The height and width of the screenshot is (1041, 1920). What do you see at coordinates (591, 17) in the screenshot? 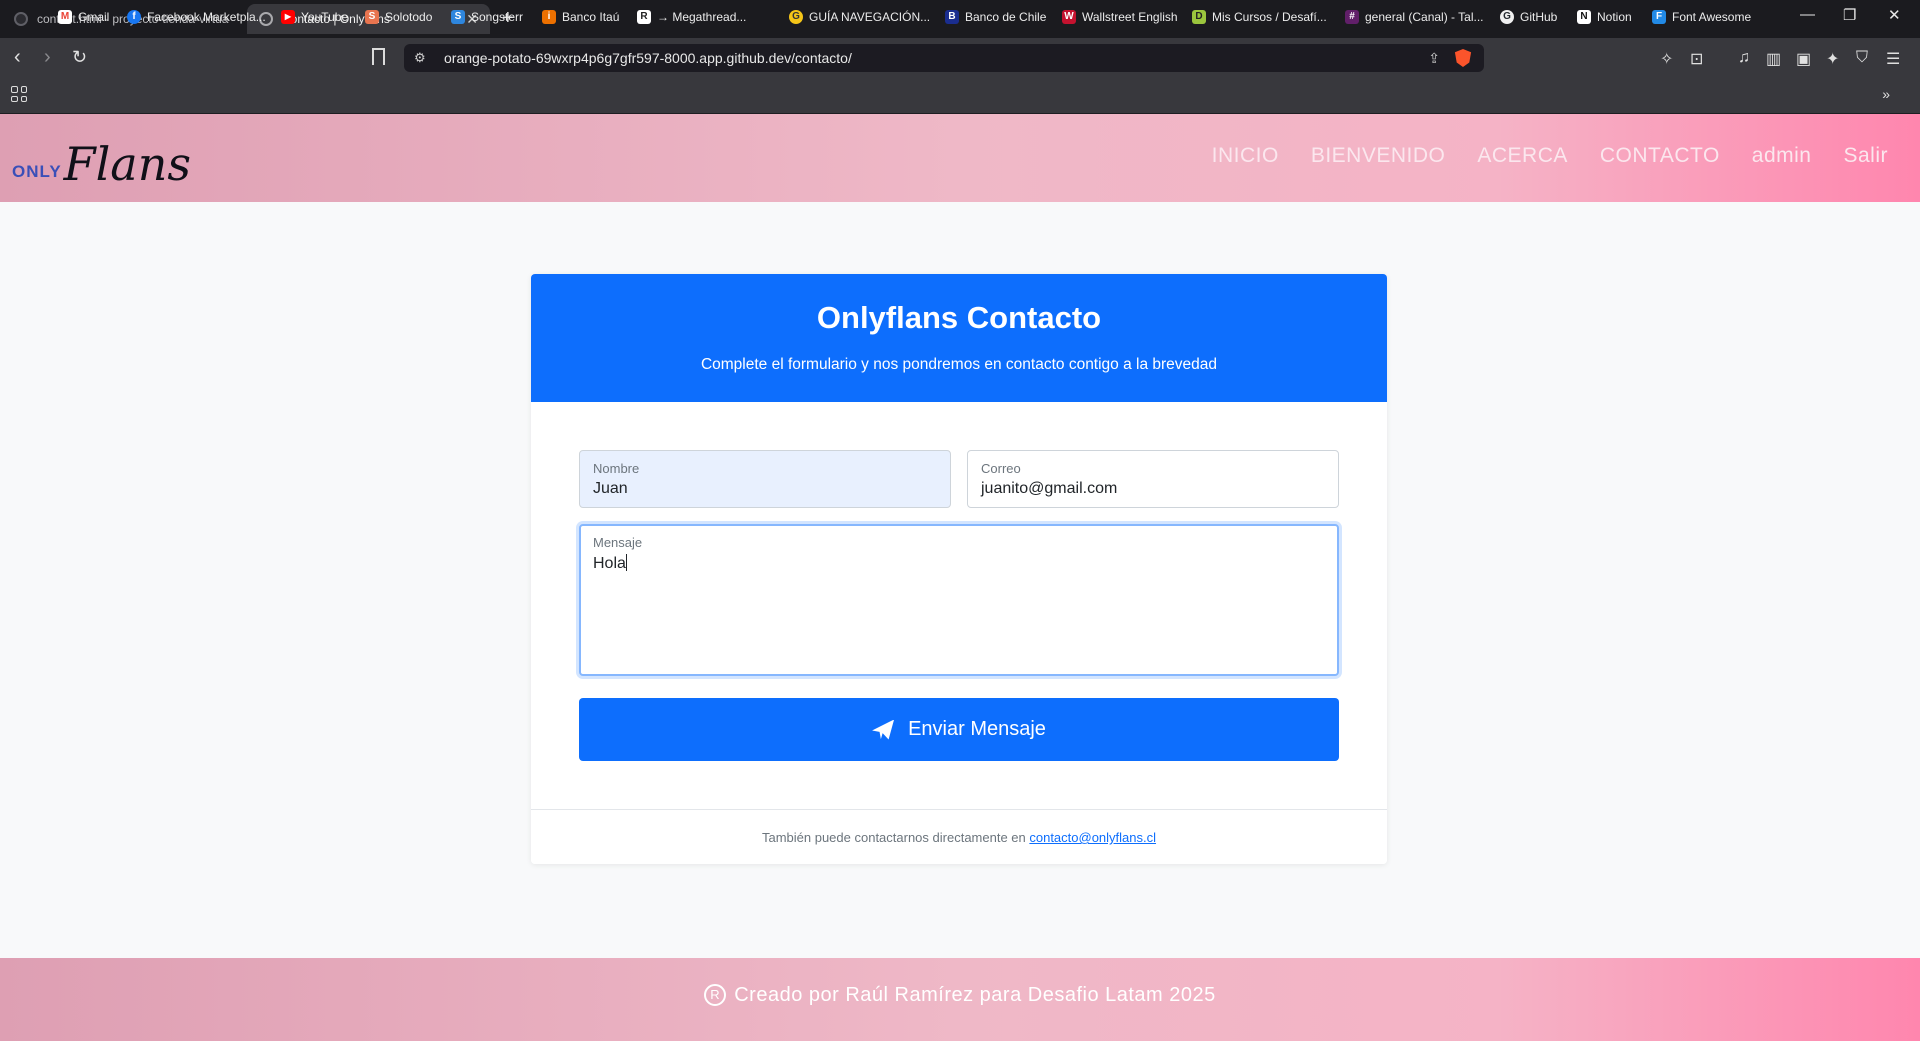
I see `bookmark-label: Banco Itaú` at bounding box center [591, 17].